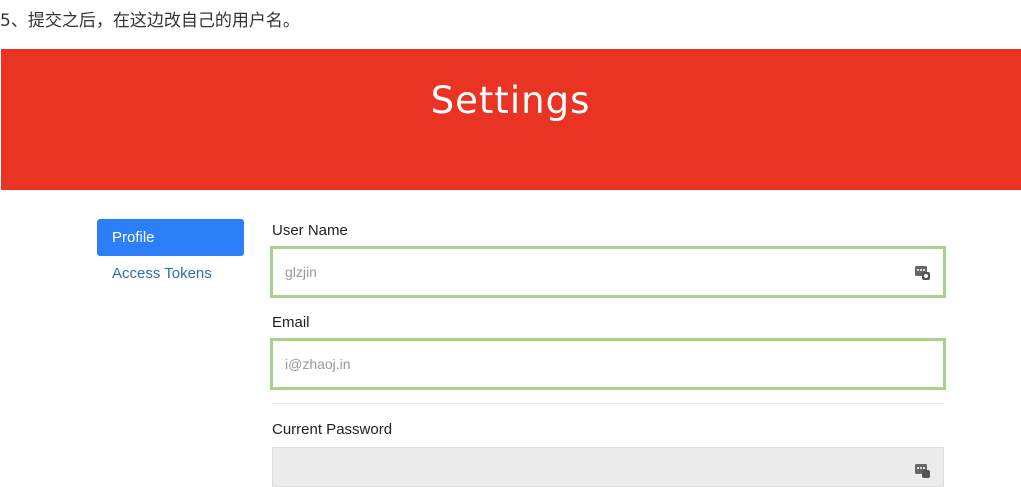  What do you see at coordinates (585, 272) in the screenshot?
I see `username-input` at bounding box center [585, 272].